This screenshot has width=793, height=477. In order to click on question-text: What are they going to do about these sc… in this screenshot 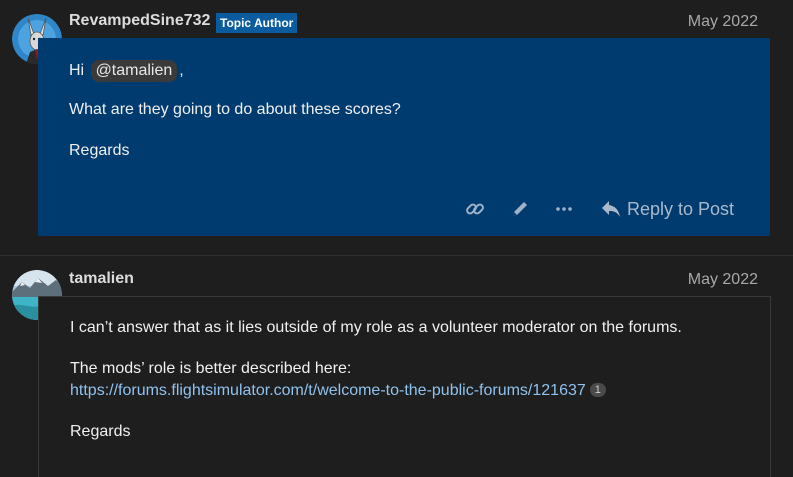, I will do `click(235, 109)`.